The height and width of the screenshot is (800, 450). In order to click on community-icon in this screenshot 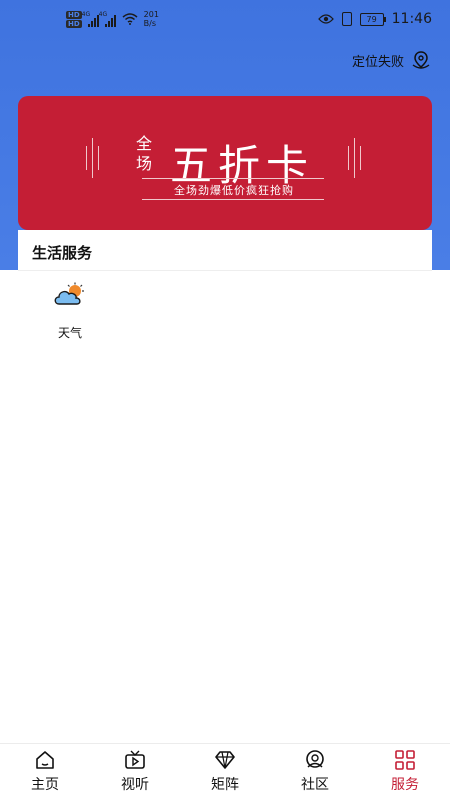, I will do `click(315, 759)`.